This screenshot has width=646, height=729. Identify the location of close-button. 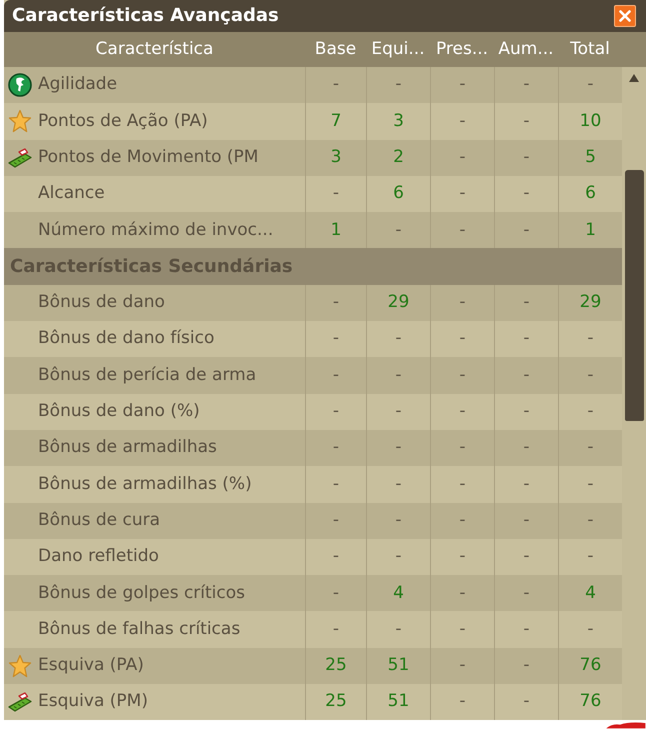
(625, 16).